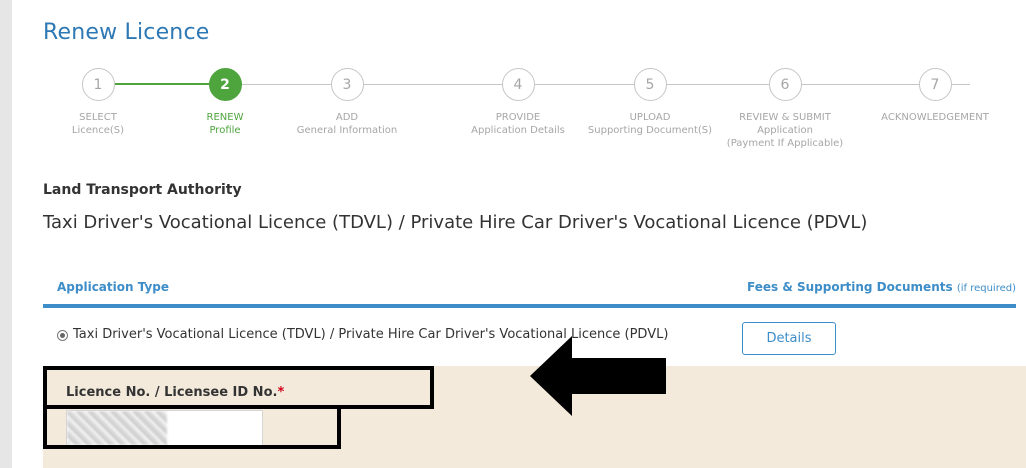 Image resolution: width=1026 pixels, height=468 pixels. What do you see at coordinates (142, 190) in the screenshot?
I see `agency-name: Land Transport Authority` at bounding box center [142, 190].